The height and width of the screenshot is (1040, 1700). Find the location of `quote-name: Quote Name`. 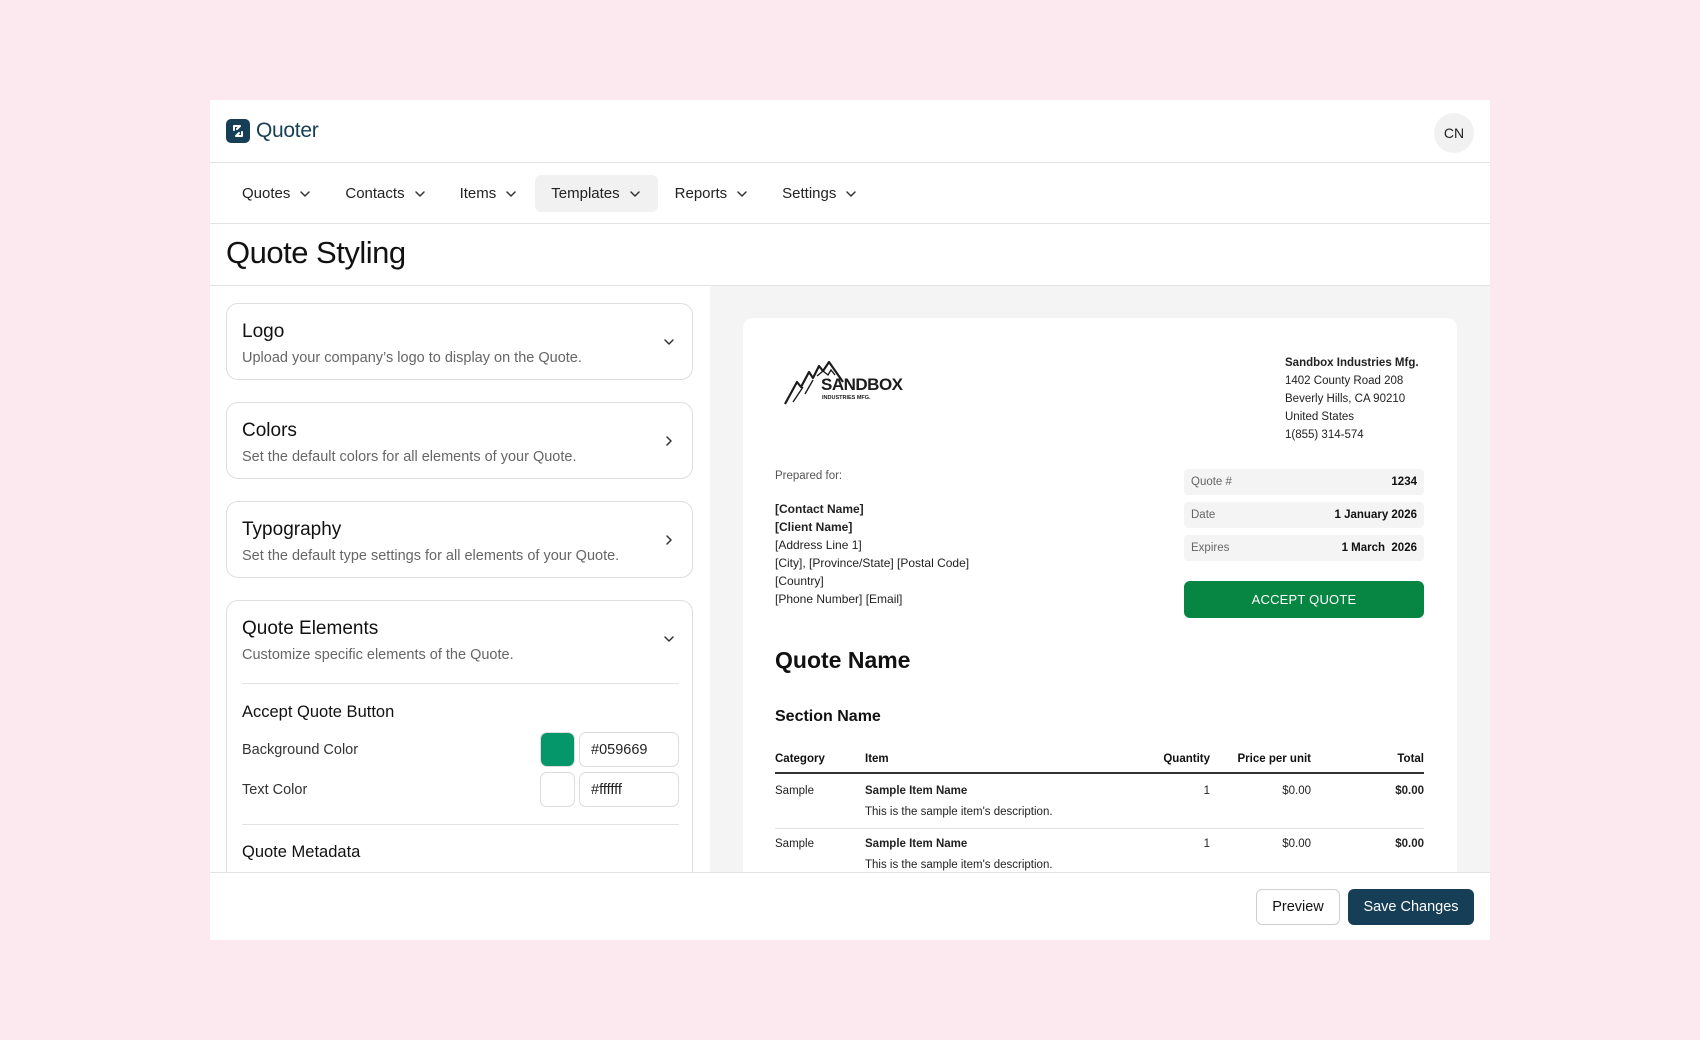

quote-name: Quote Name is located at coordinates (843, 660).